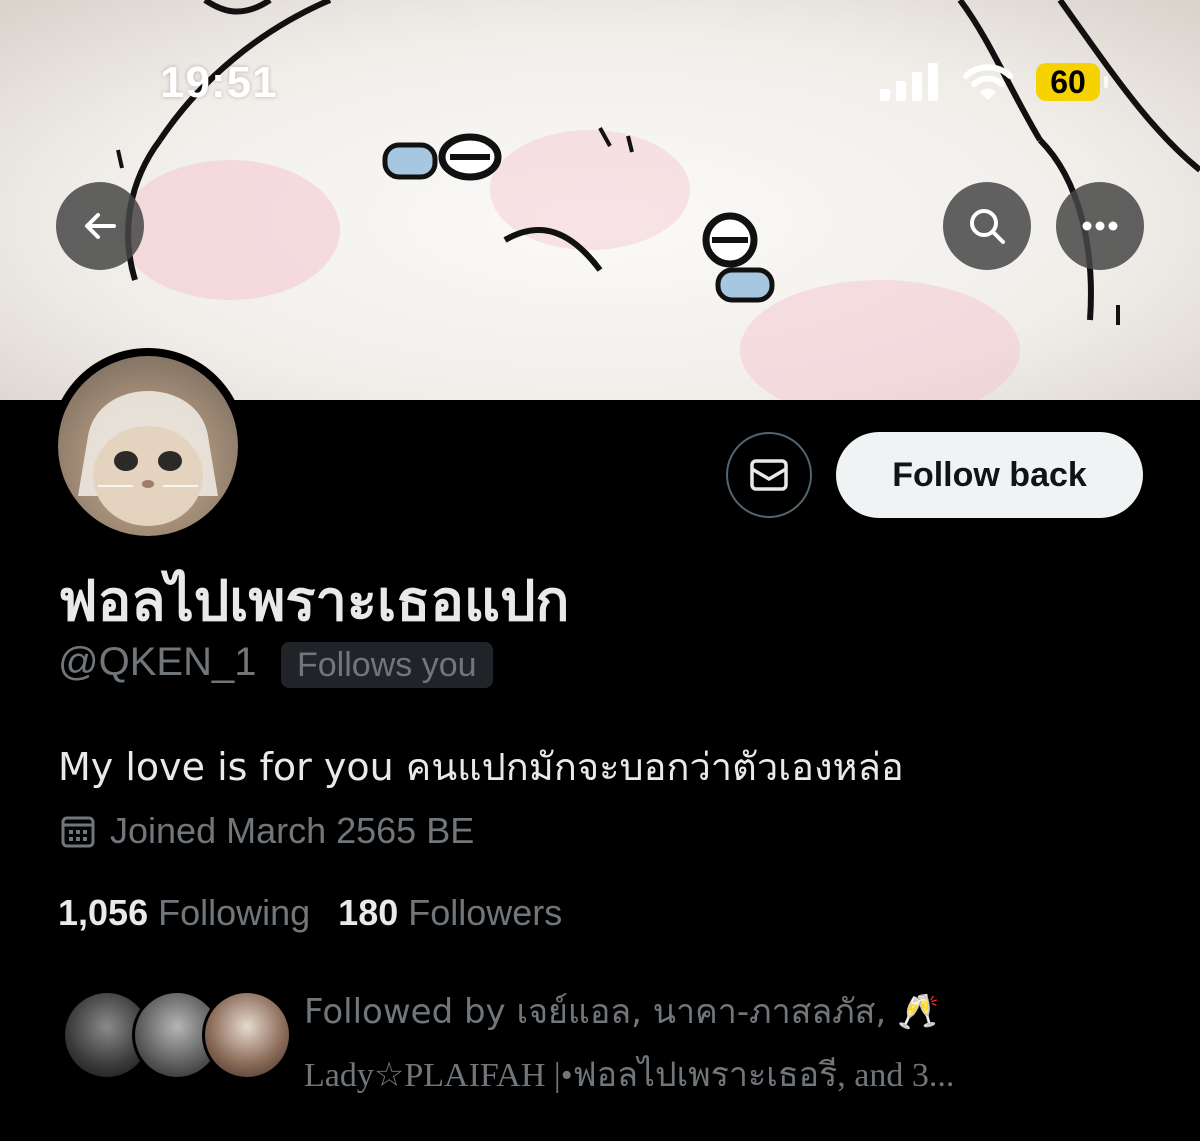  What do you see at coordinates (1072, 82) in the screenshot?
I see `battery-icon: 60` at bounding box center [1072, 82].